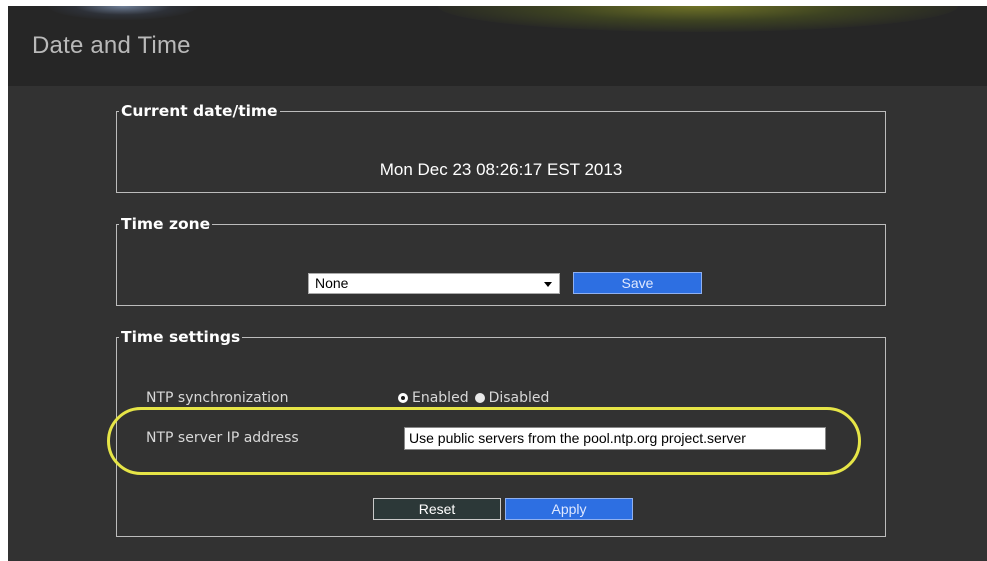 This screenshot has height=561, width=987. Describe the element at coordinates (637, 283) in the screenshot. I see `save-button: Save` at that location.